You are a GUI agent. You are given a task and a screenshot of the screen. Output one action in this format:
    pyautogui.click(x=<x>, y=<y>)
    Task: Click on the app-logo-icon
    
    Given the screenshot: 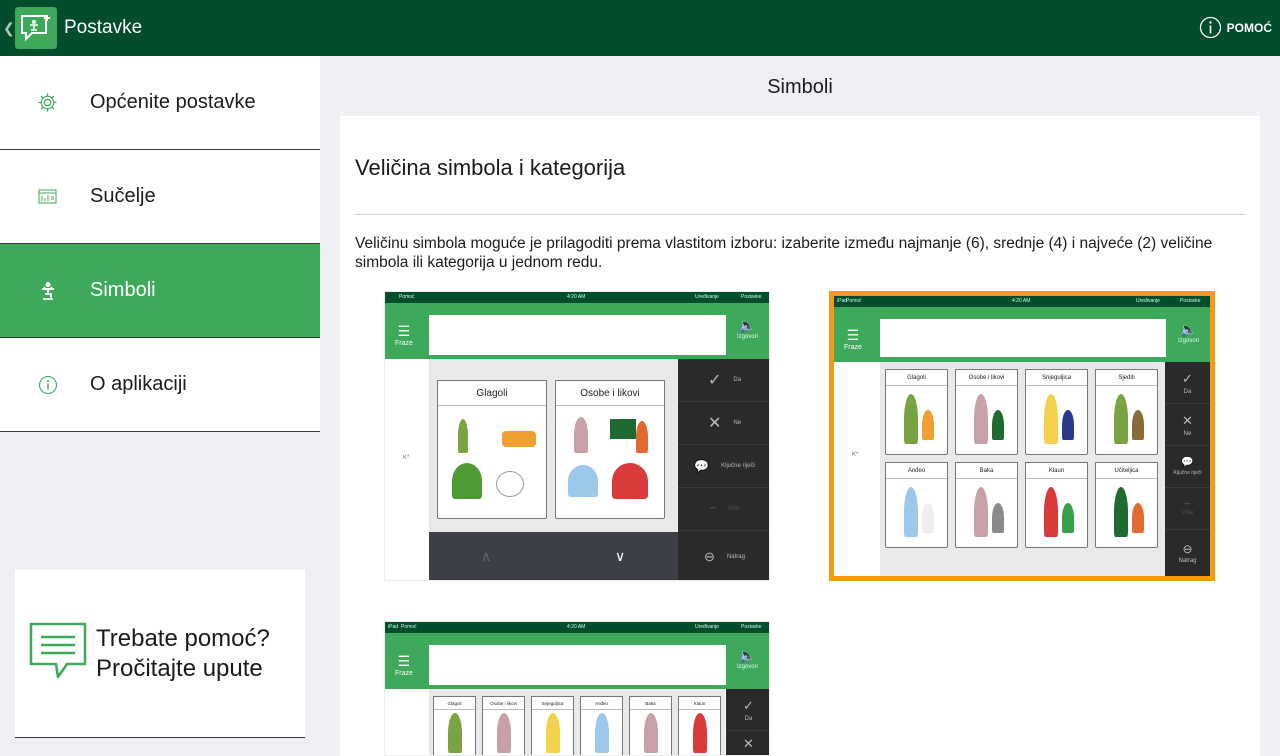 What is the action you would take?
    pyautogui.click(x=36, y=28)
    